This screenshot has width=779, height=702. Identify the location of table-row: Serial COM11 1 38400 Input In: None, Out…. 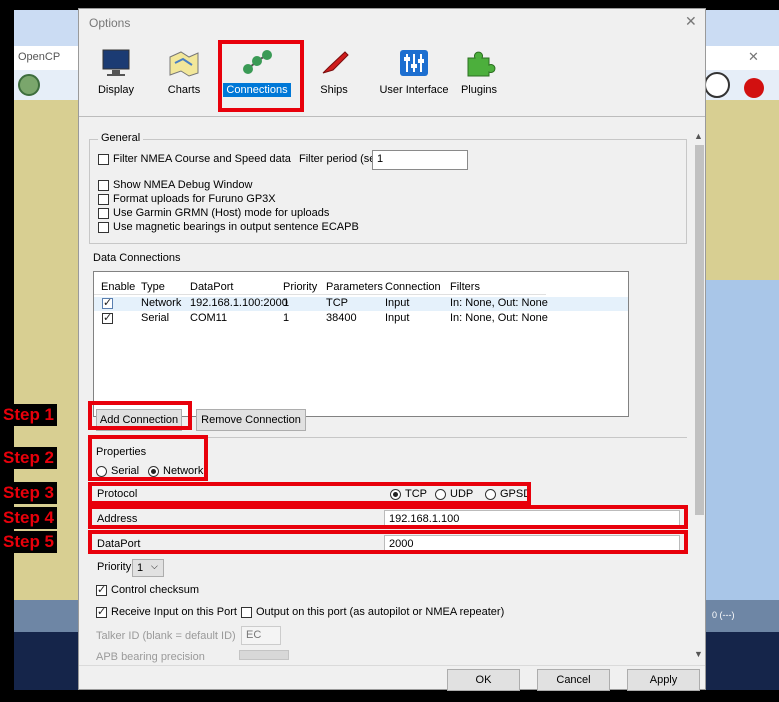
(361, 318).